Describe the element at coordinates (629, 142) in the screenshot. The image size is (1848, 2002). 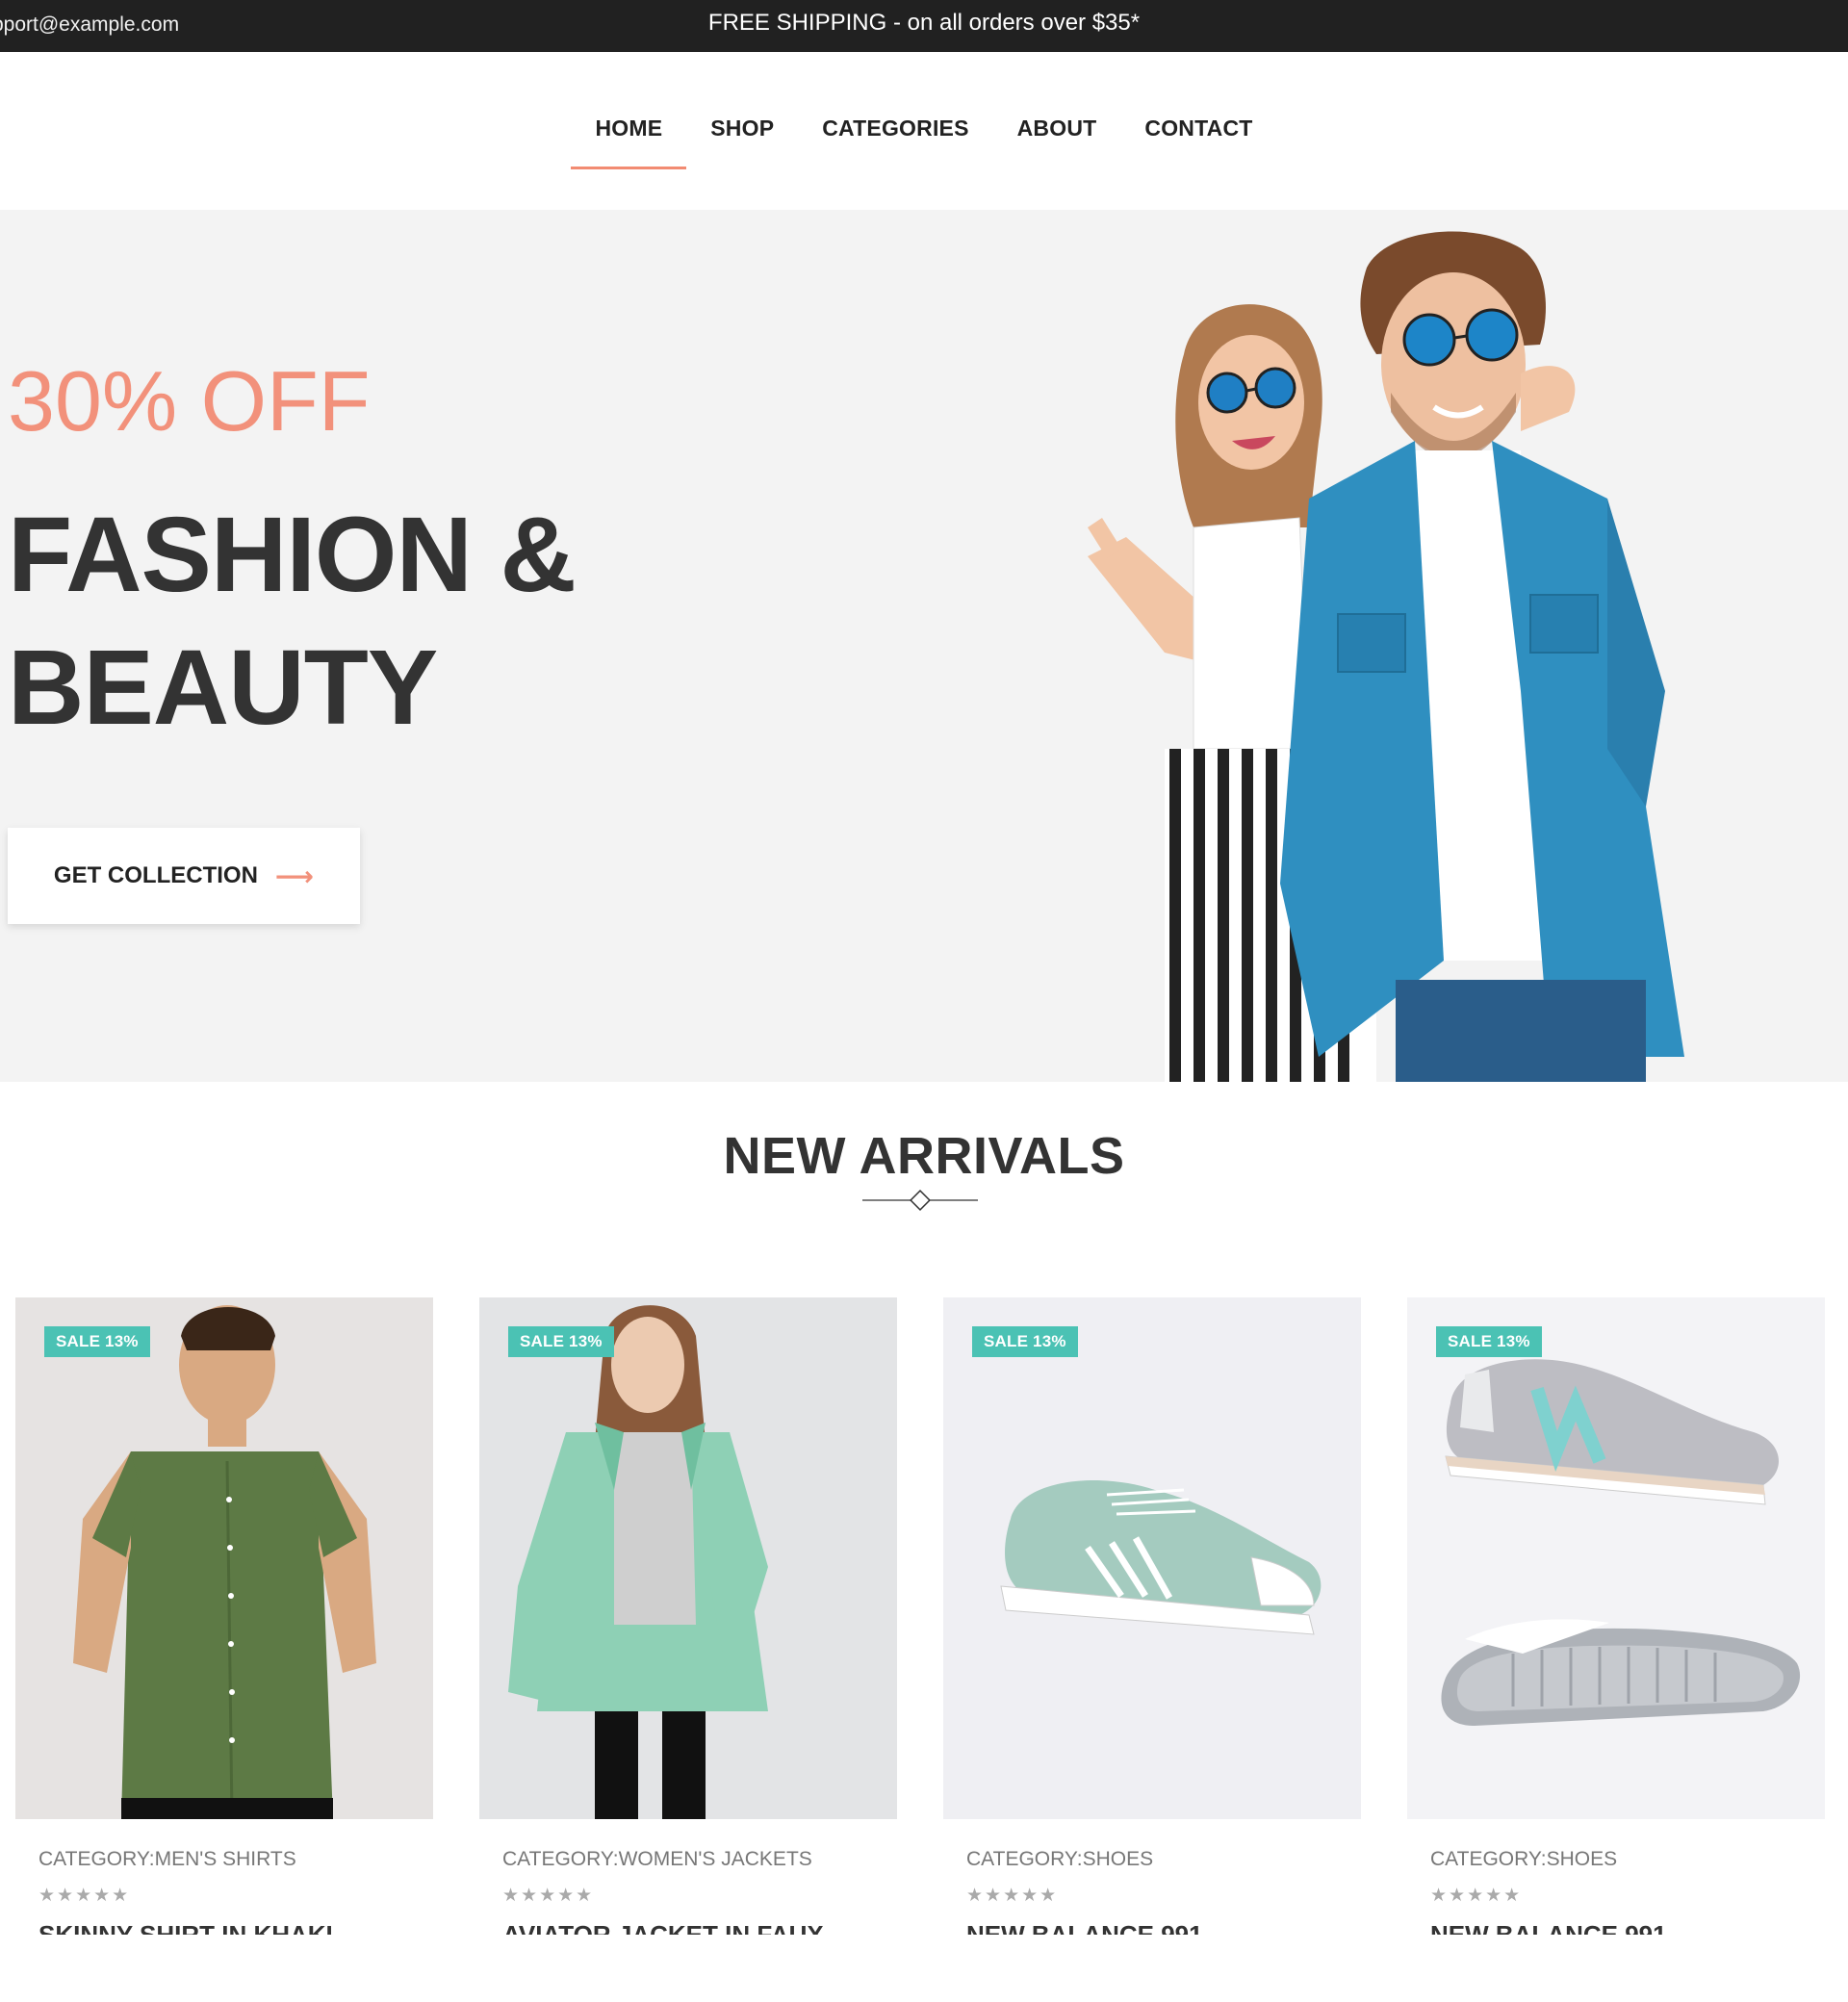
I see `nav-item-home: HOME` at that location.